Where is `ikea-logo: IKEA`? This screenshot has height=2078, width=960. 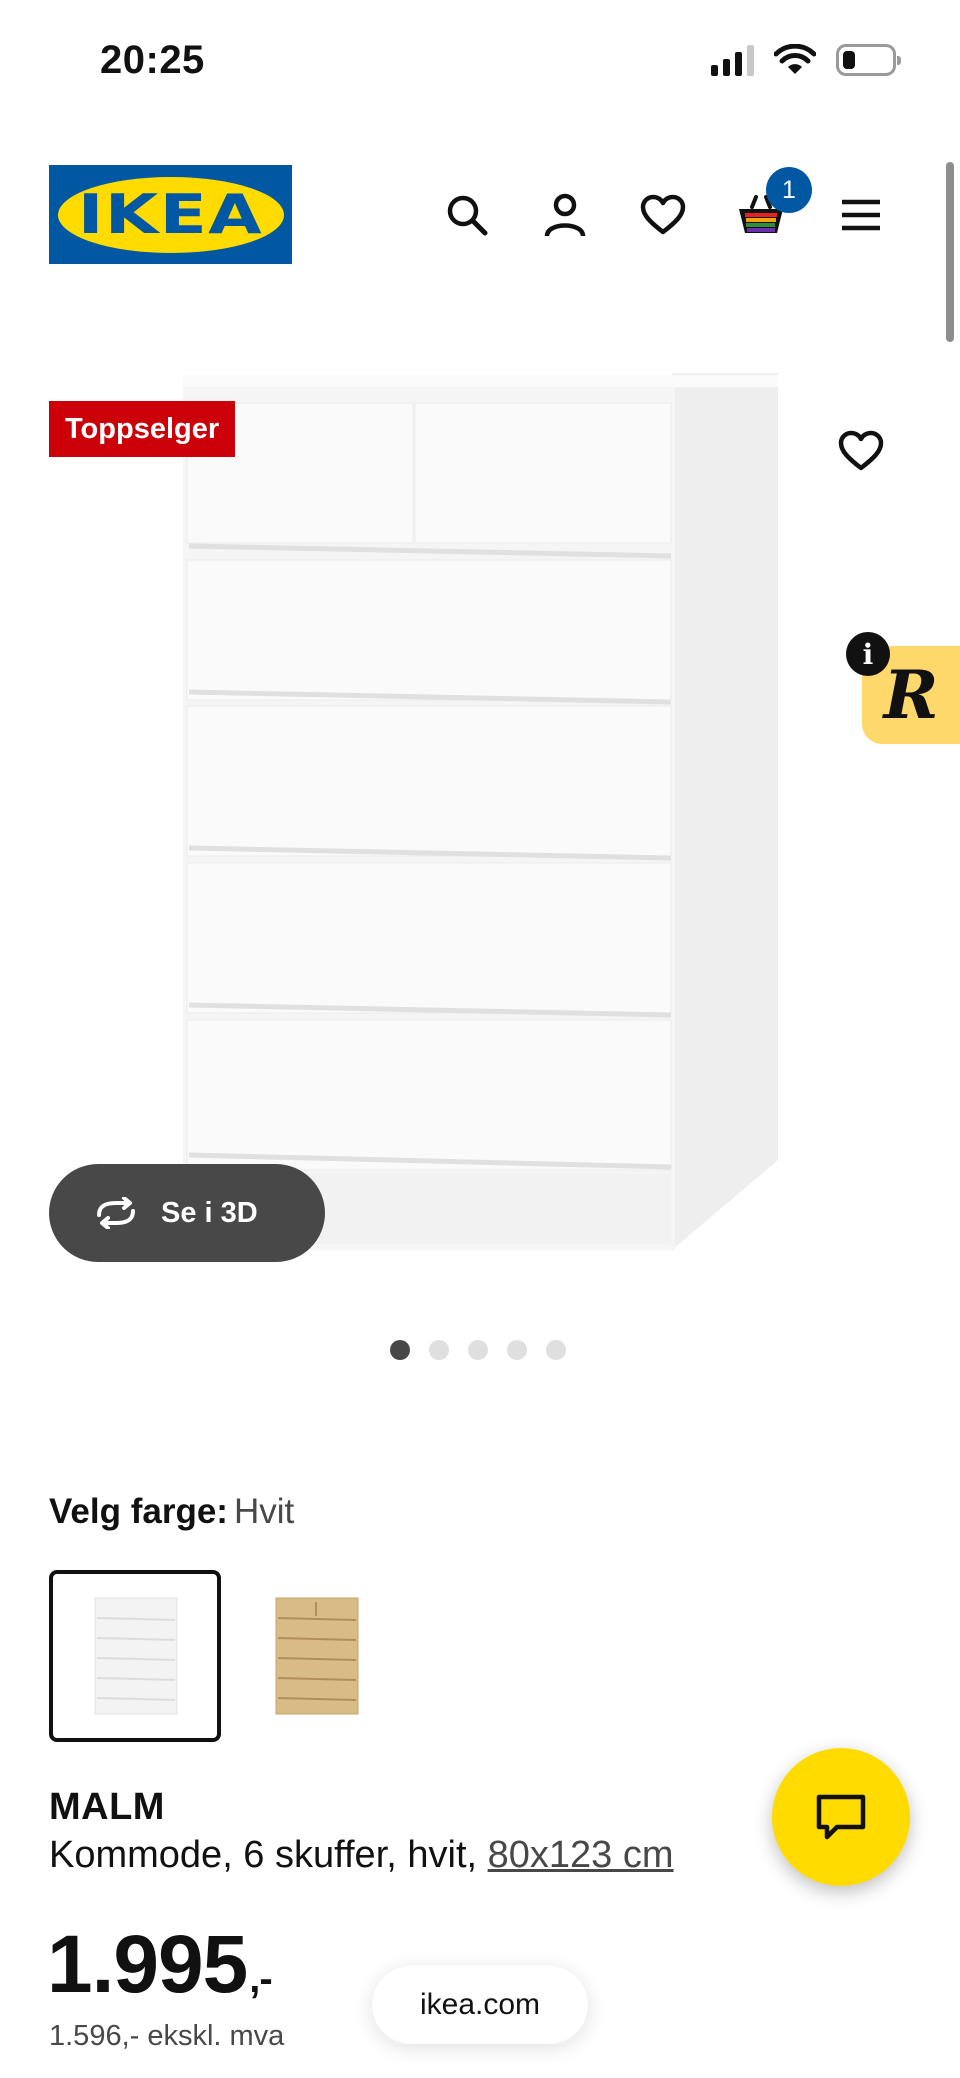
ikea-logo: IKEA is located at coordinates (170, 214).